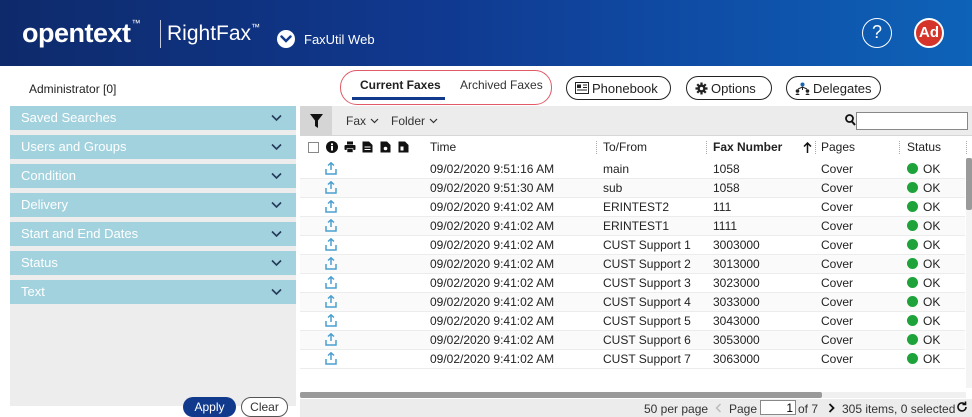  Describe the element at coordinates (332, 147) in the screenshot. I see `info-icon` at that location.